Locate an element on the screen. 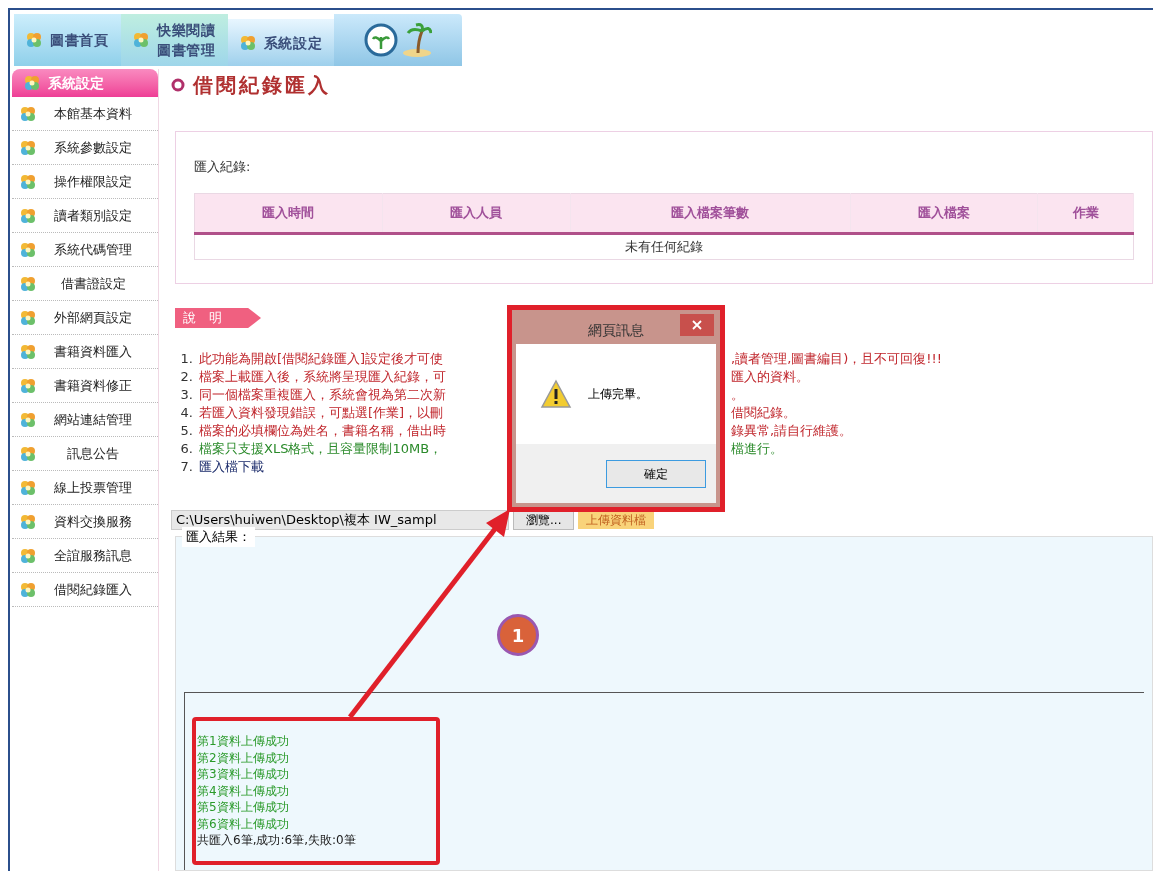 This screenshot has height=871, width=1153. records-label: 匯入紀錄: is located at coordinates (222, 166).